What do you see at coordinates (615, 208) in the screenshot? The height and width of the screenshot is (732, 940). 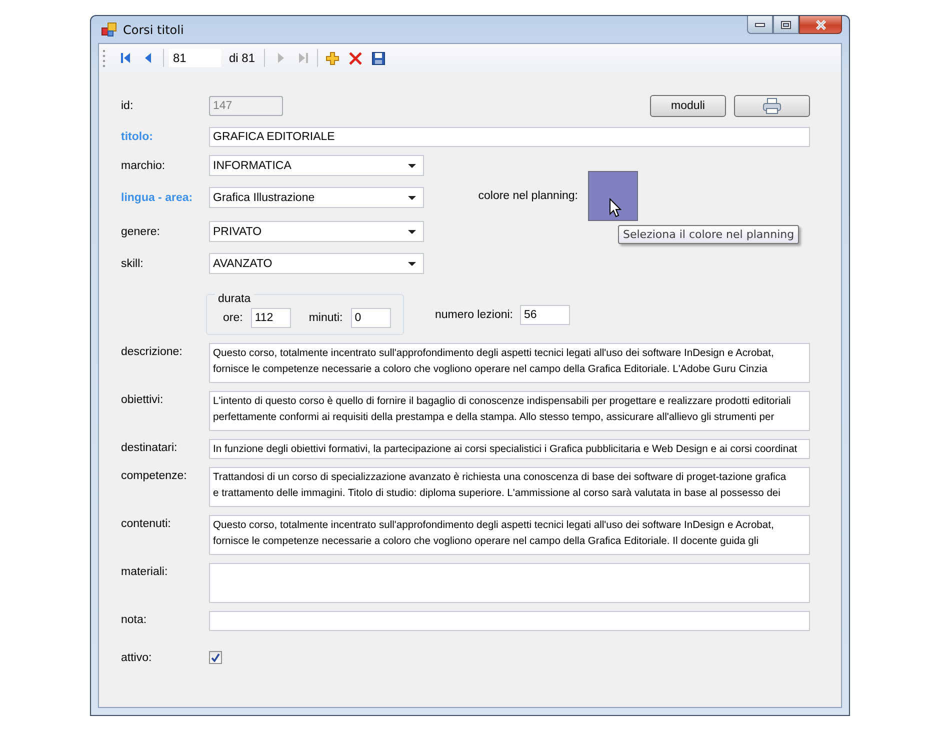 I see `mouse-cursor-icon` at bounding box center [615, 208].